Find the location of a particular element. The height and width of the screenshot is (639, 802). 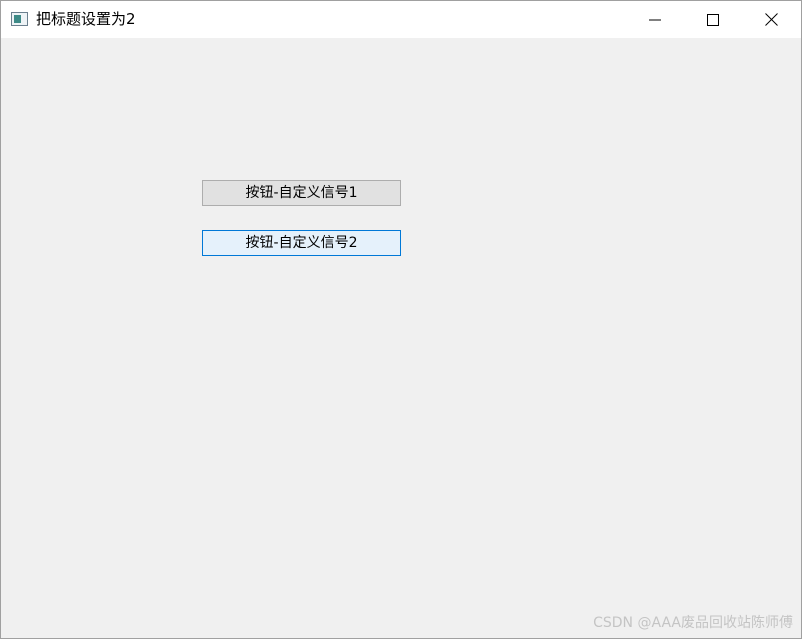

maximize-icon is located at coordinates (713, 19).